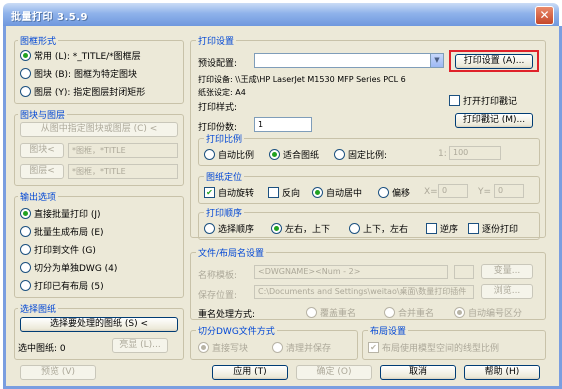 This screenshot has width=562, height=389. Describe the element at coordinates (43, 114) in the screenshot. I see `block-layer-legend: 图块与图层` at that location.